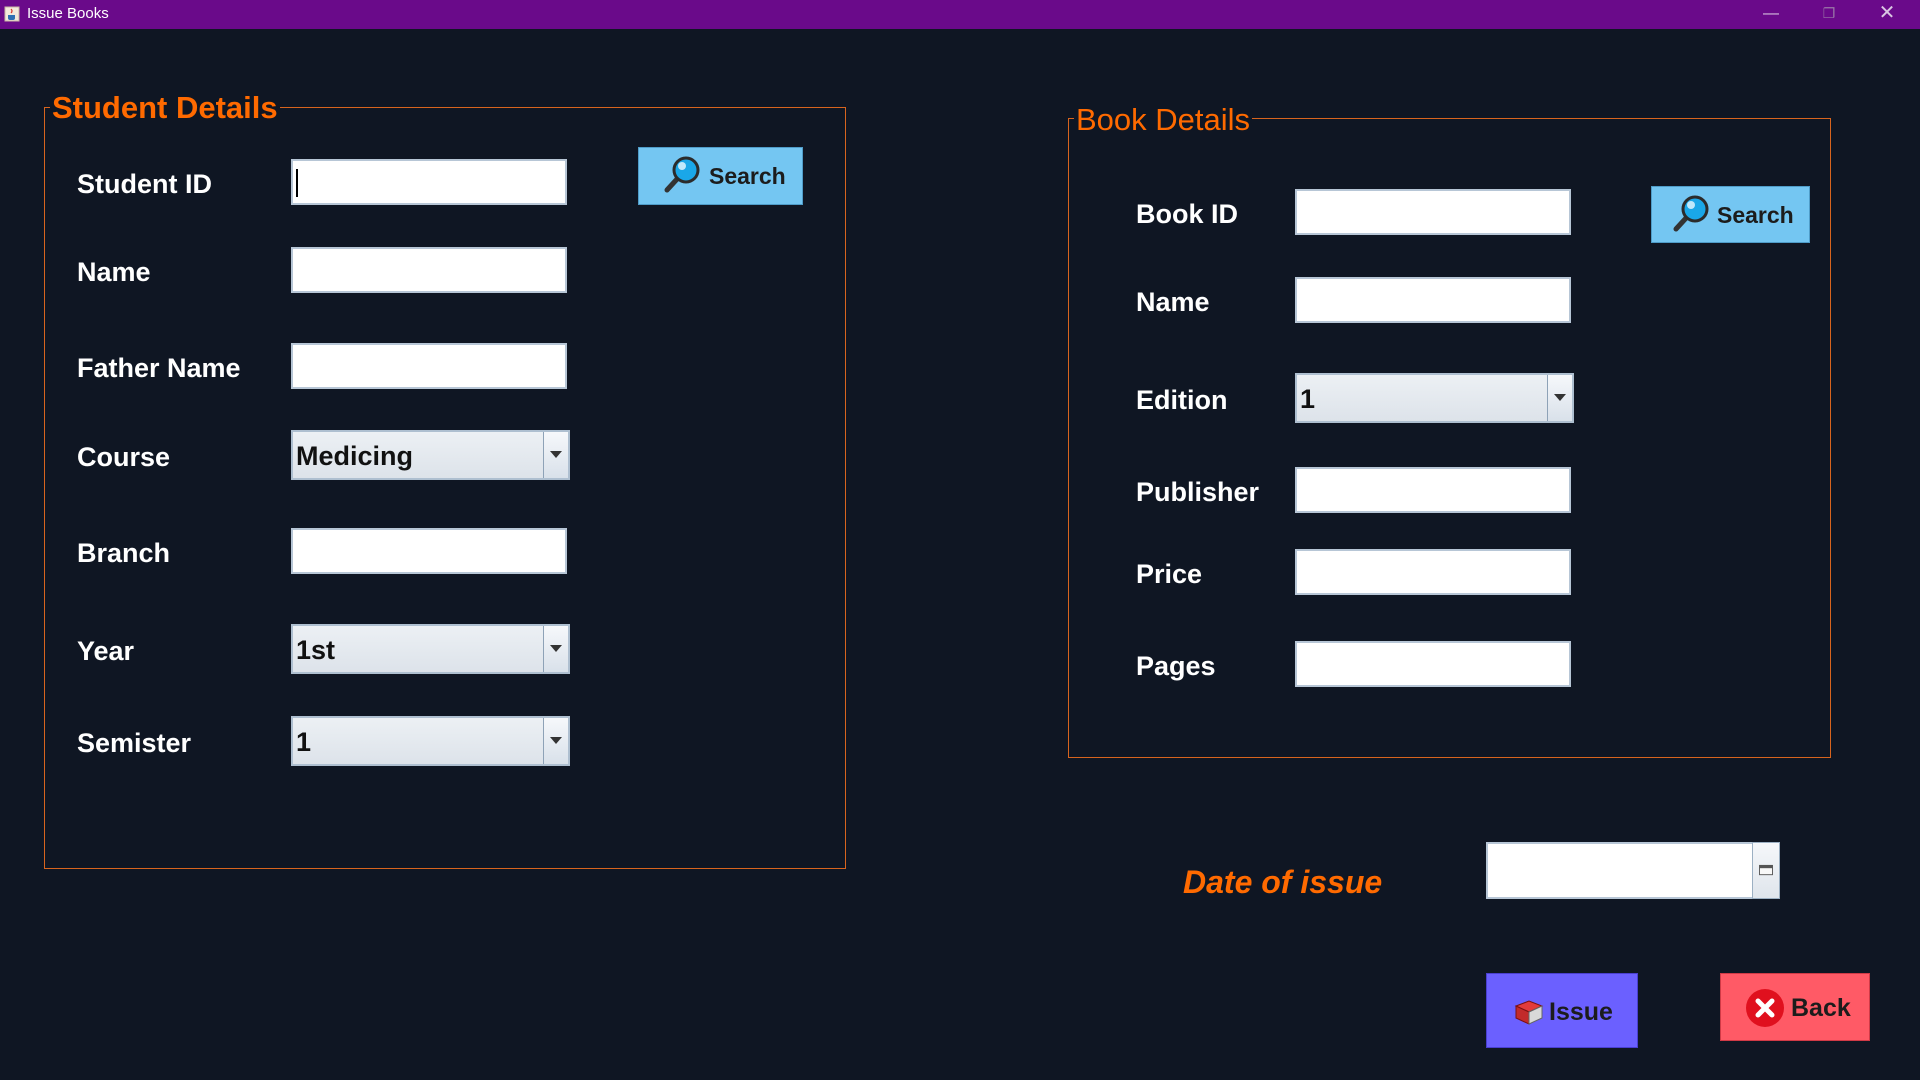 The height and width of the screenshot is (1080, 1920). Describe the element at coordinates (429, 366) in the screenshot. I see `father-name-input` at that location.